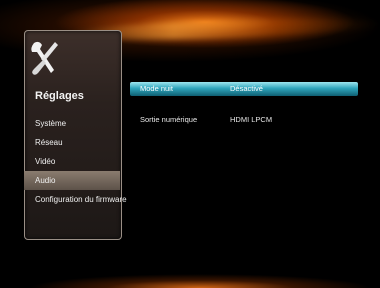 Image resolution: width=380 pixels, height=288 pixels. I want to click on sidebar-item-audio: Audio, so click(72, 180).